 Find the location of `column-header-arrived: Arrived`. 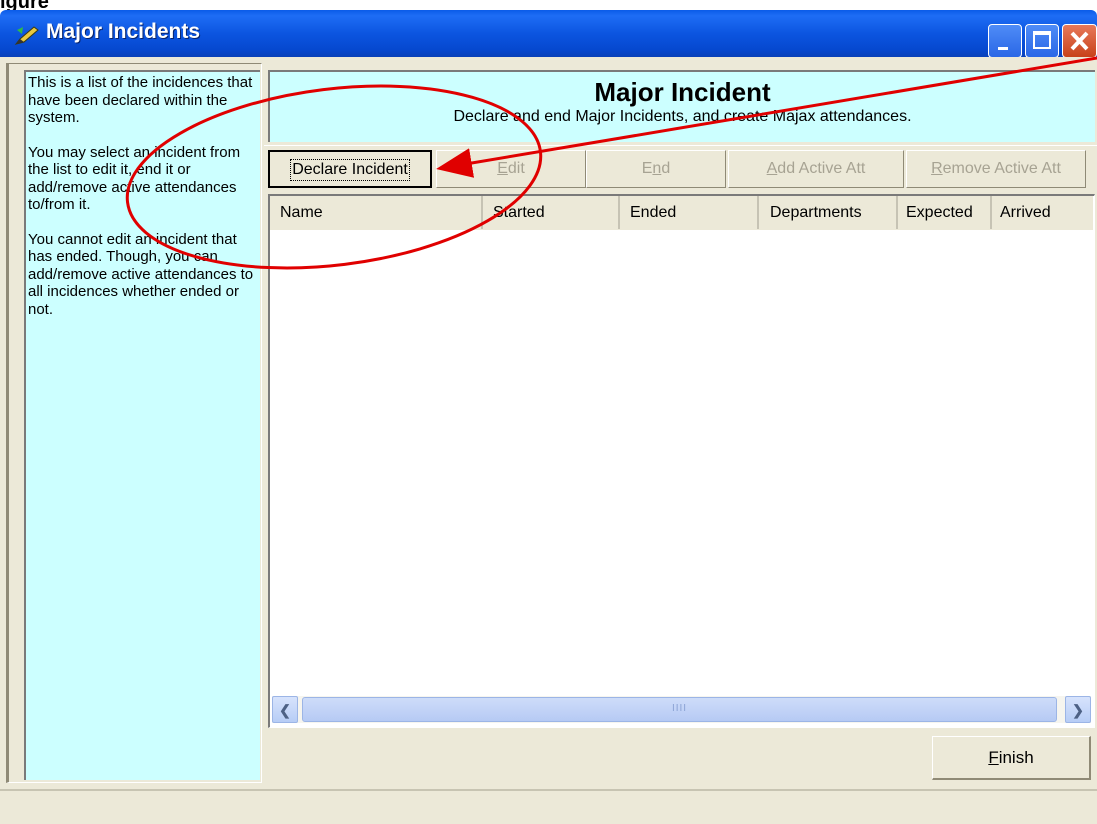

column-header-arrived: Arrived is located at coordinates (1042, 212).